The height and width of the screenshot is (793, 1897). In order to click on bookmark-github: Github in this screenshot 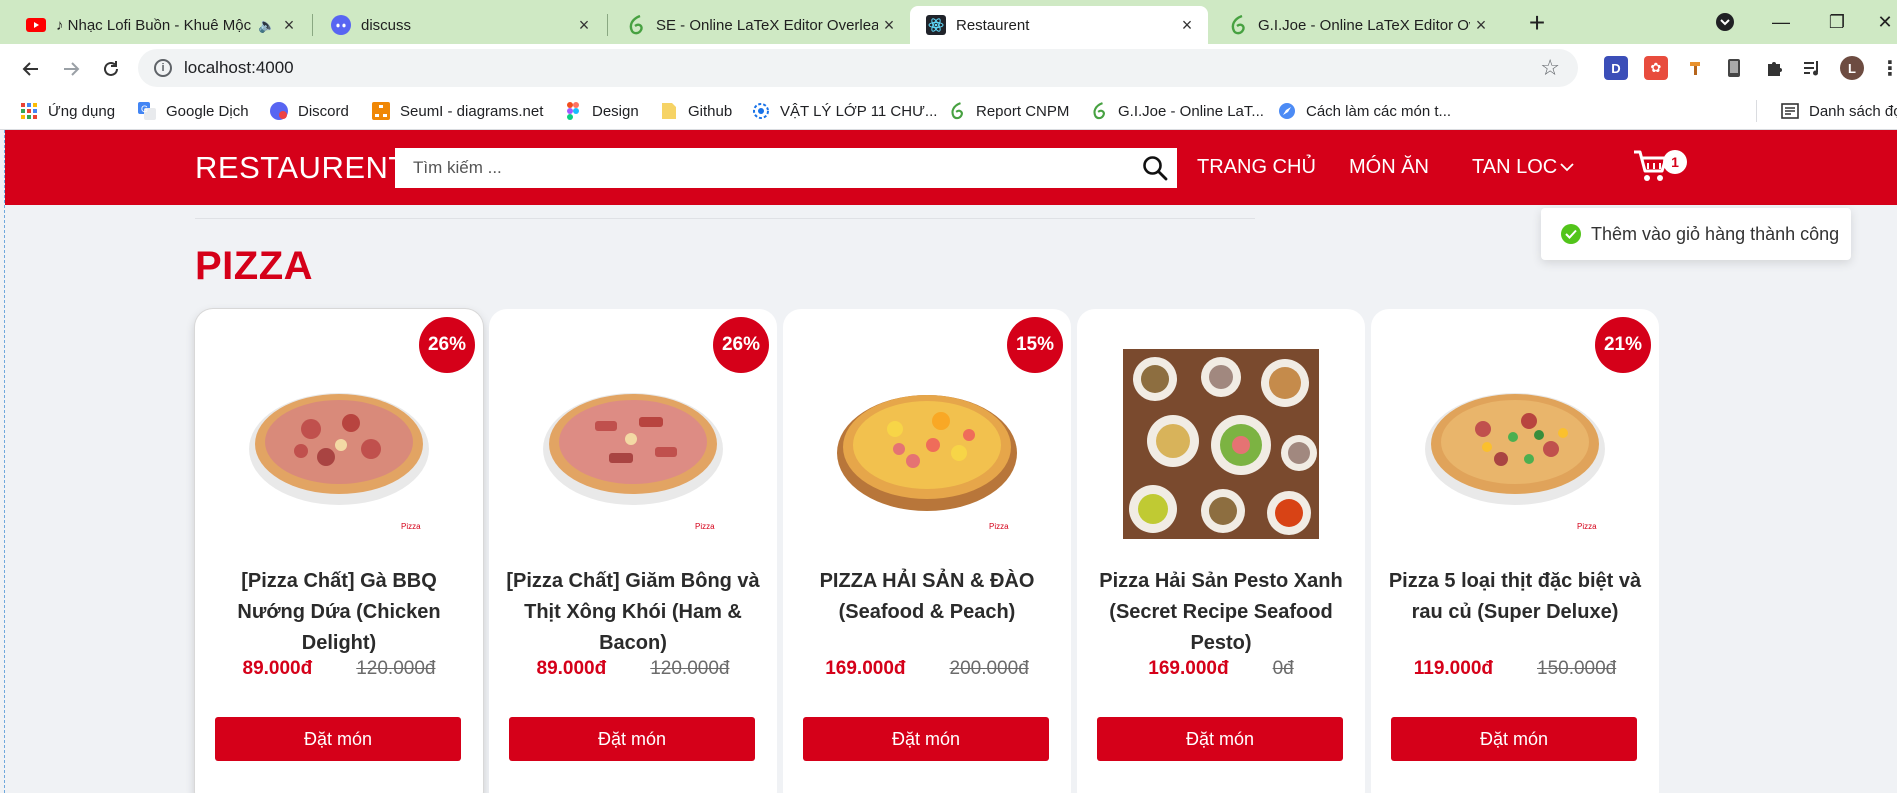, I will do `click(696, 111)`.